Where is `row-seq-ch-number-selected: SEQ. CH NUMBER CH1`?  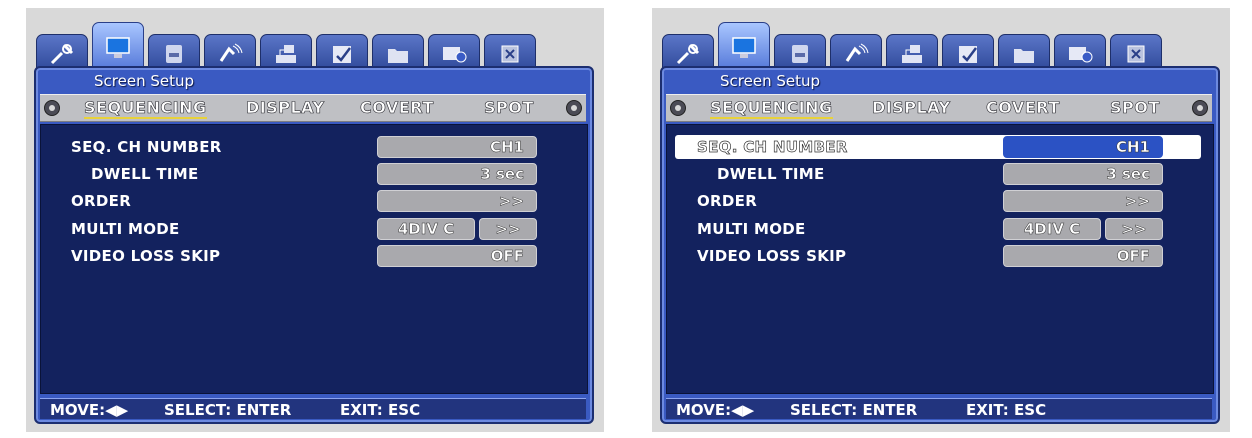
row-seq-ch-number-selected: SEQ. CH NUMBER CH1 is located at coordinates (938, 147).